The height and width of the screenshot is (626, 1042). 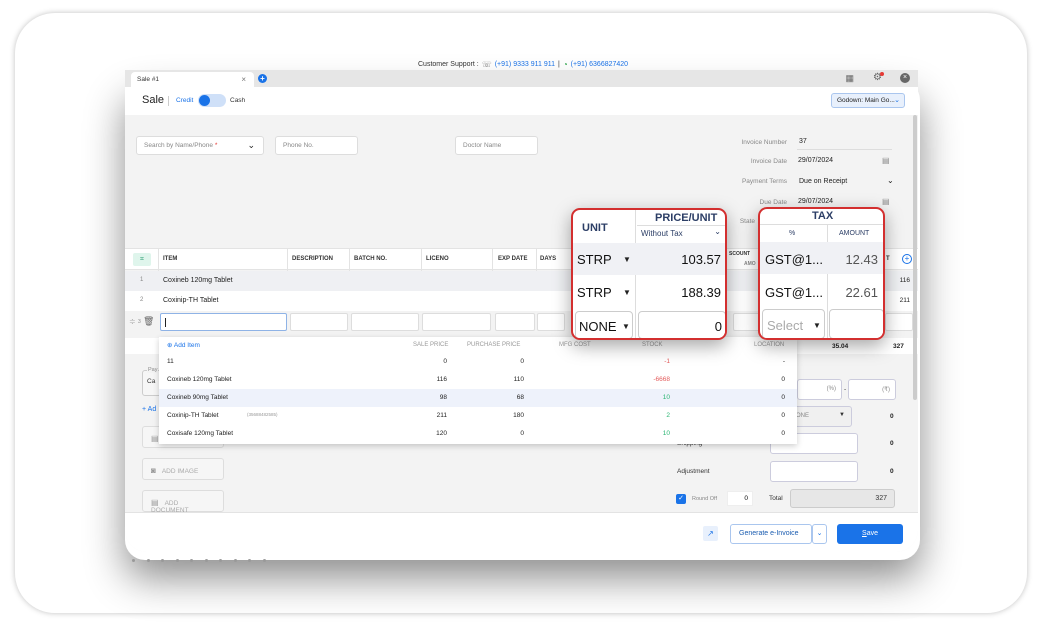 I want to click on dropdown-item: Coxisafe 120mg Tablet 120 0 10 0, so click(x=478, y=434).